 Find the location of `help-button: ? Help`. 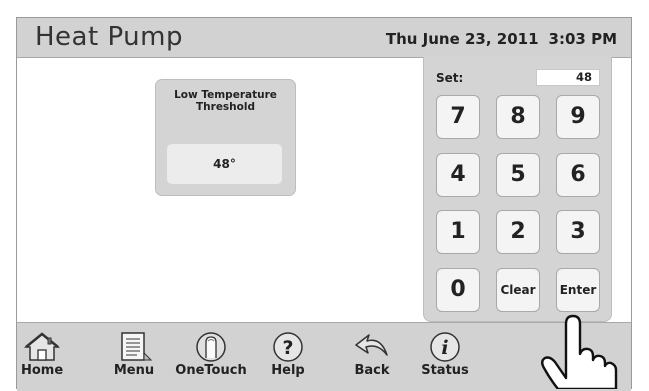

help-button: ? Help is located at coordinates (288, 354).